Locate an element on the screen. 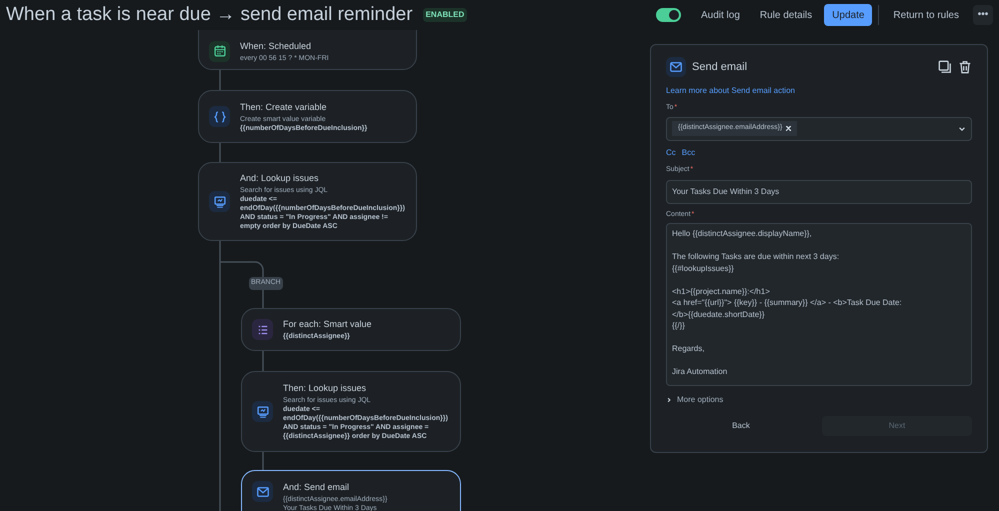  node-title: When: Scheduled is located at coordinates (276, 46).